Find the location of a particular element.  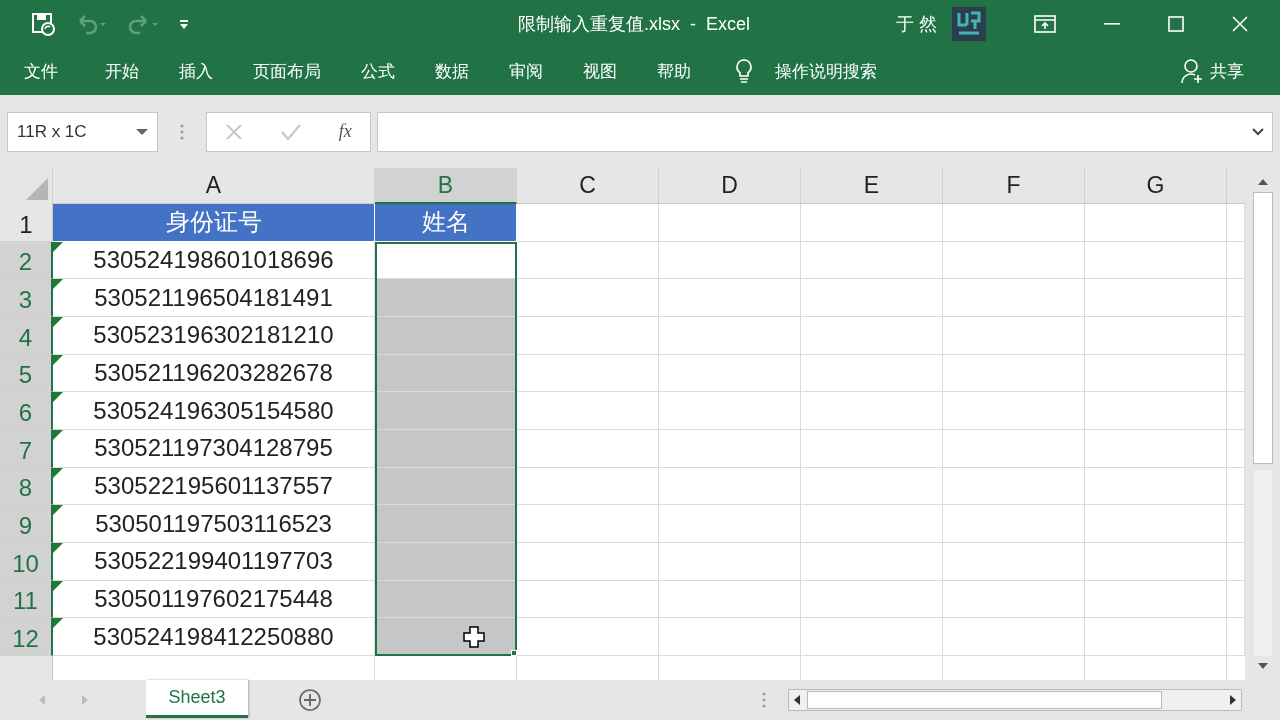

ribbon-tab: 视图 is located at coordinates (600, 71).